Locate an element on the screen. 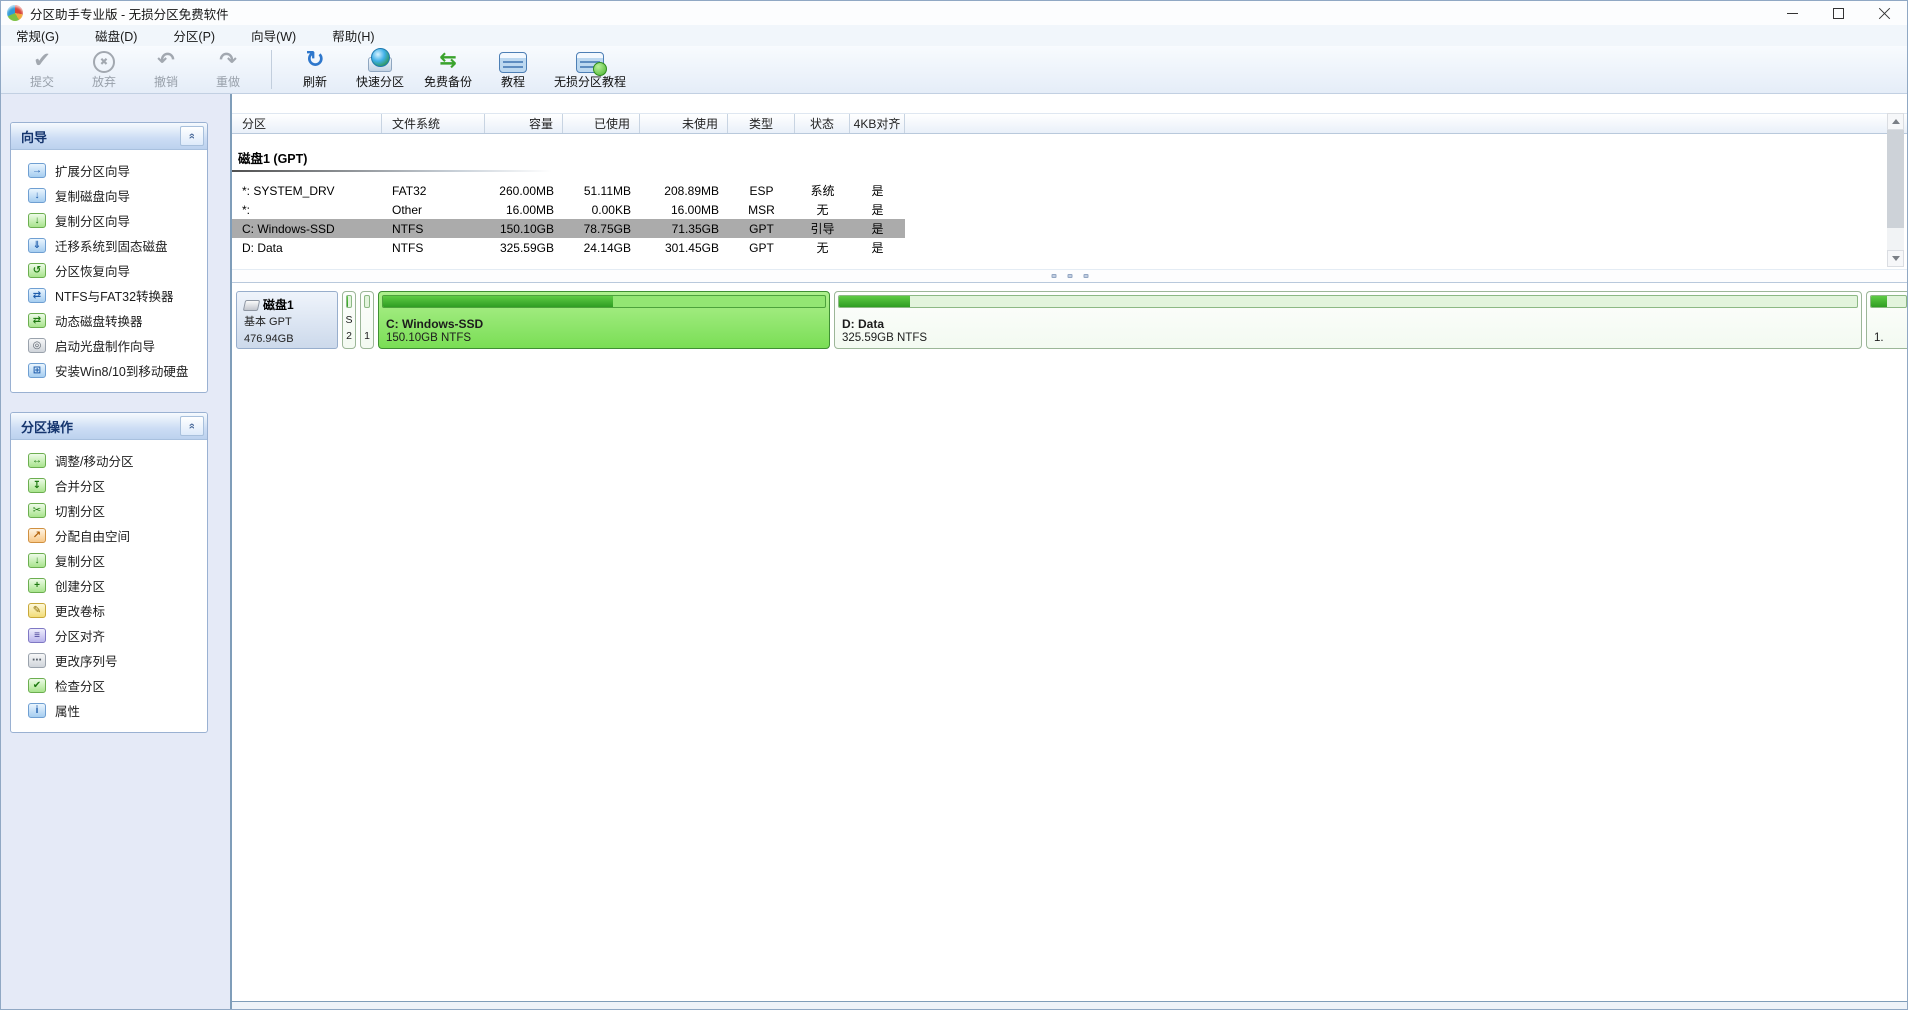  tutorial-button: 教程 is located at coordinates (513, 69).